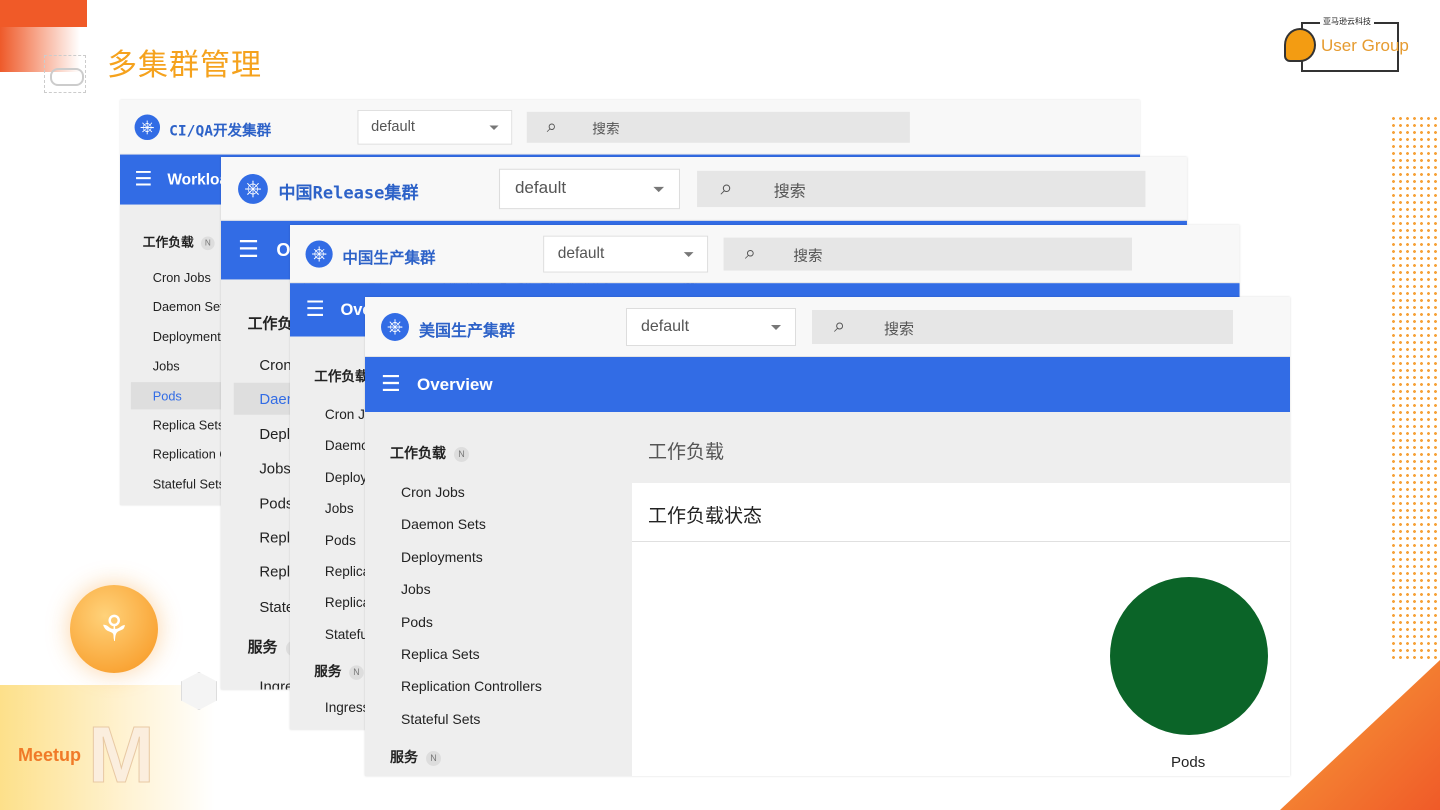 The image size is (1440, 810). I want to click on network-orb-icon: ⚘, so click(114, 629).